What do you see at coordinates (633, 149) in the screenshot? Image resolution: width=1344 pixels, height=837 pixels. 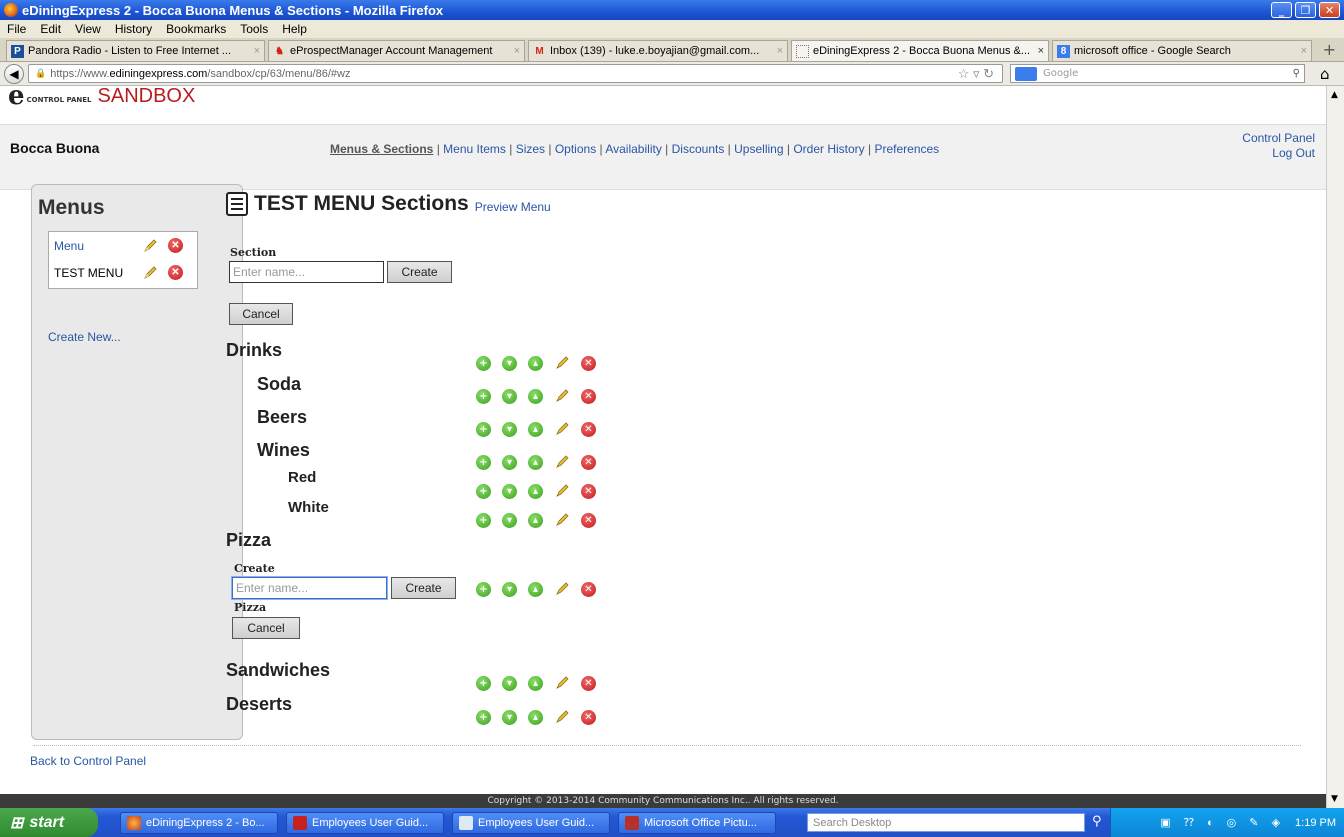 I see `nav-availability: Availability` at bounding box center [633, 149].